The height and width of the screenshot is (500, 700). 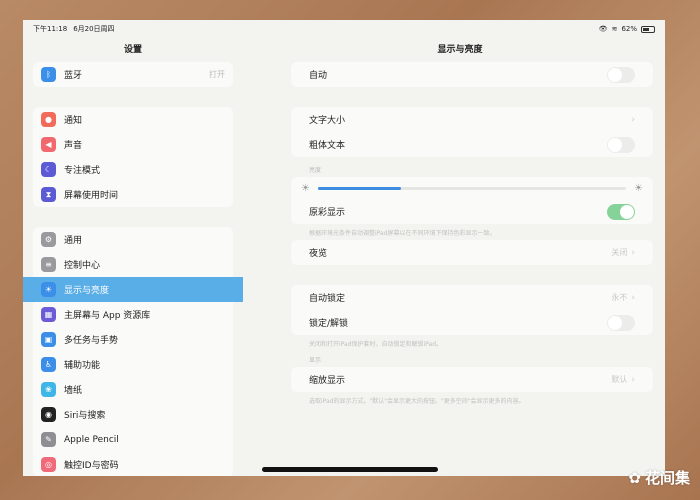 I want to click on bold-text-toggle, so click(x=621, y=144).